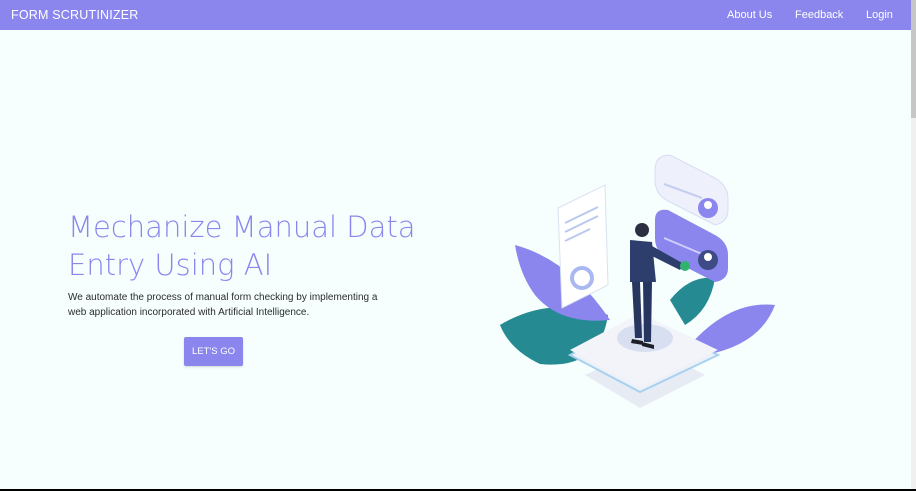 Image resolution: width=916 pixels, height=491 pixels. What do you see at coordinates (692, 301) in the screenshot?
I see `teal-leaf-right` at bounding box center [692, 301].